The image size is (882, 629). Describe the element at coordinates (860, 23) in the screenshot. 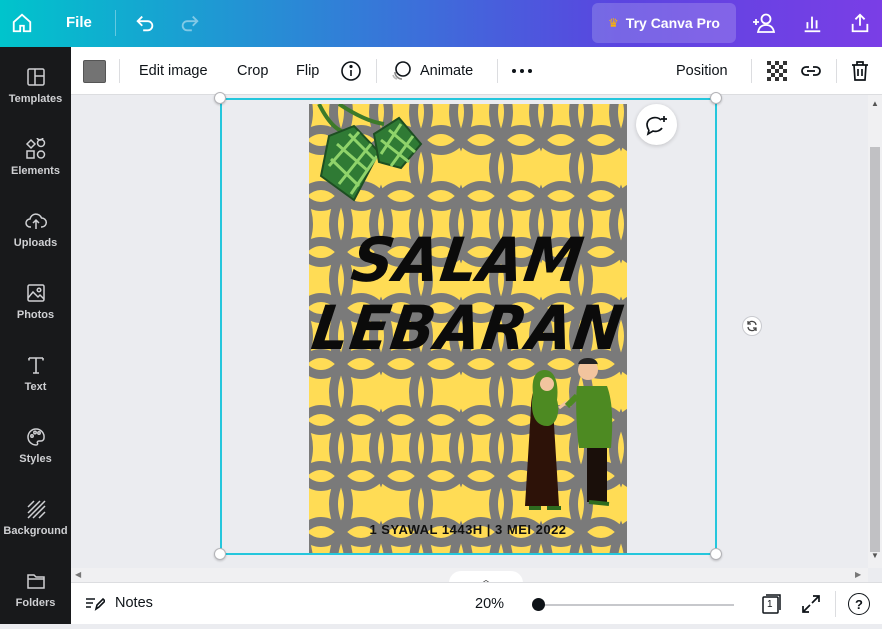

I see `share-icon` at that location.